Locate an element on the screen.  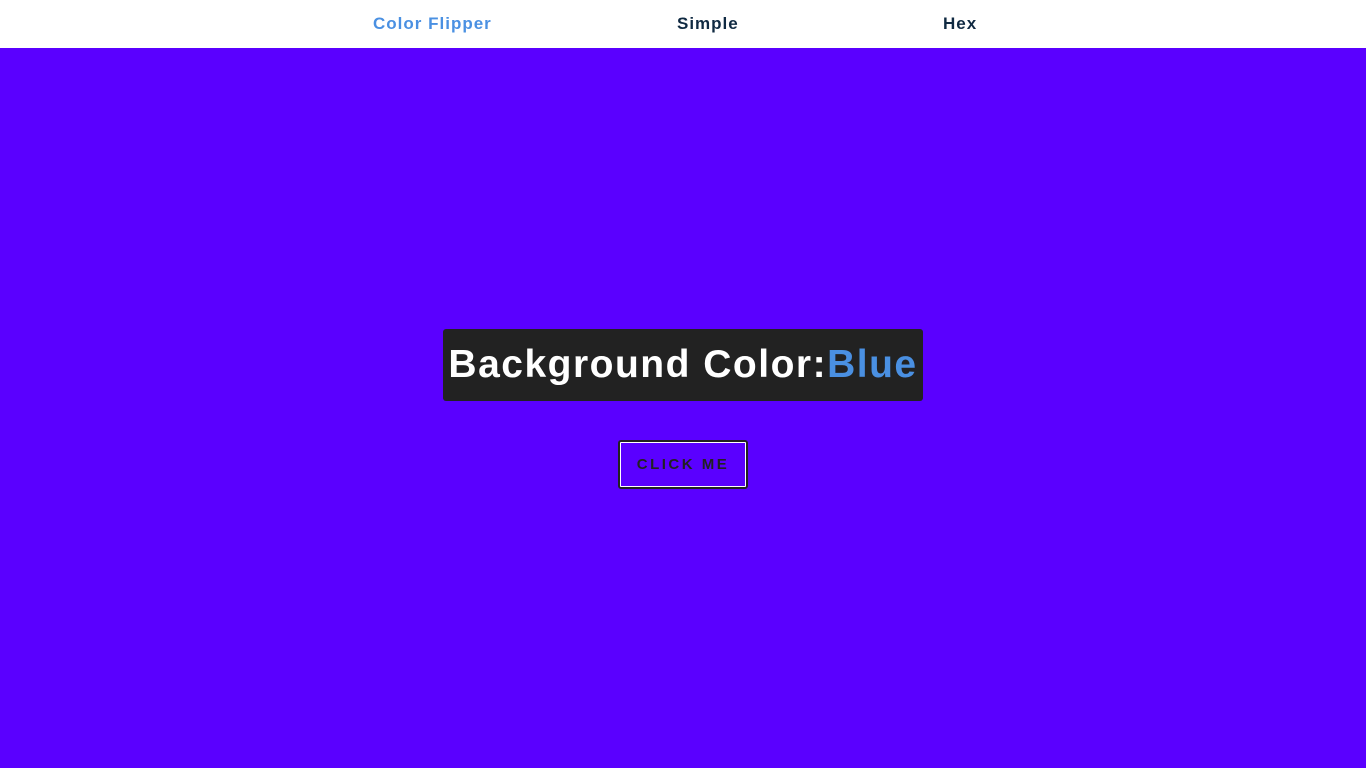
background-color-value: Blue is located at coordinates (872, 364).